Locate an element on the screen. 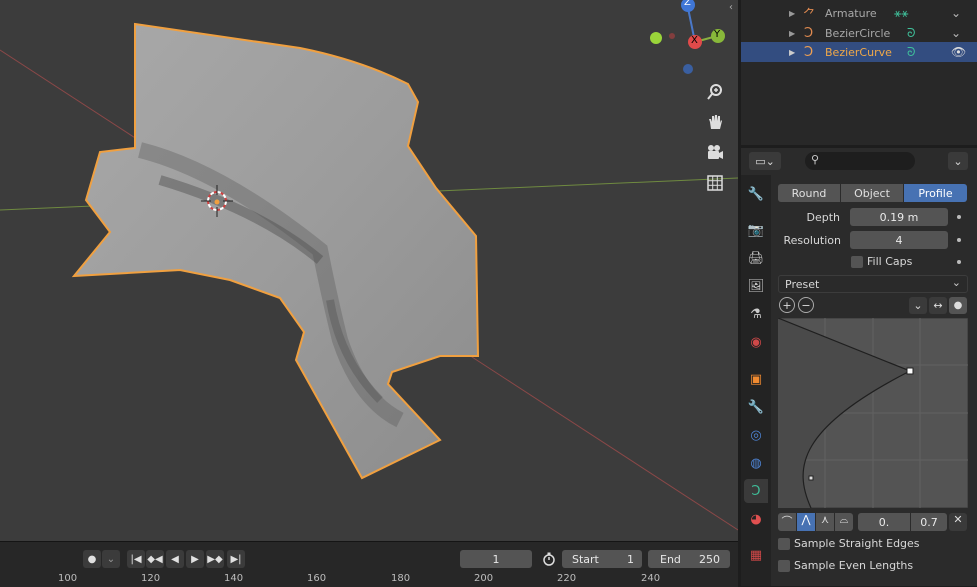 This screenshot has width=977, height=587. outliner-item-beziercircle: ▶ Ↄ BezierCircle ᘐ ⌄ is located at coordinates (859, 33).